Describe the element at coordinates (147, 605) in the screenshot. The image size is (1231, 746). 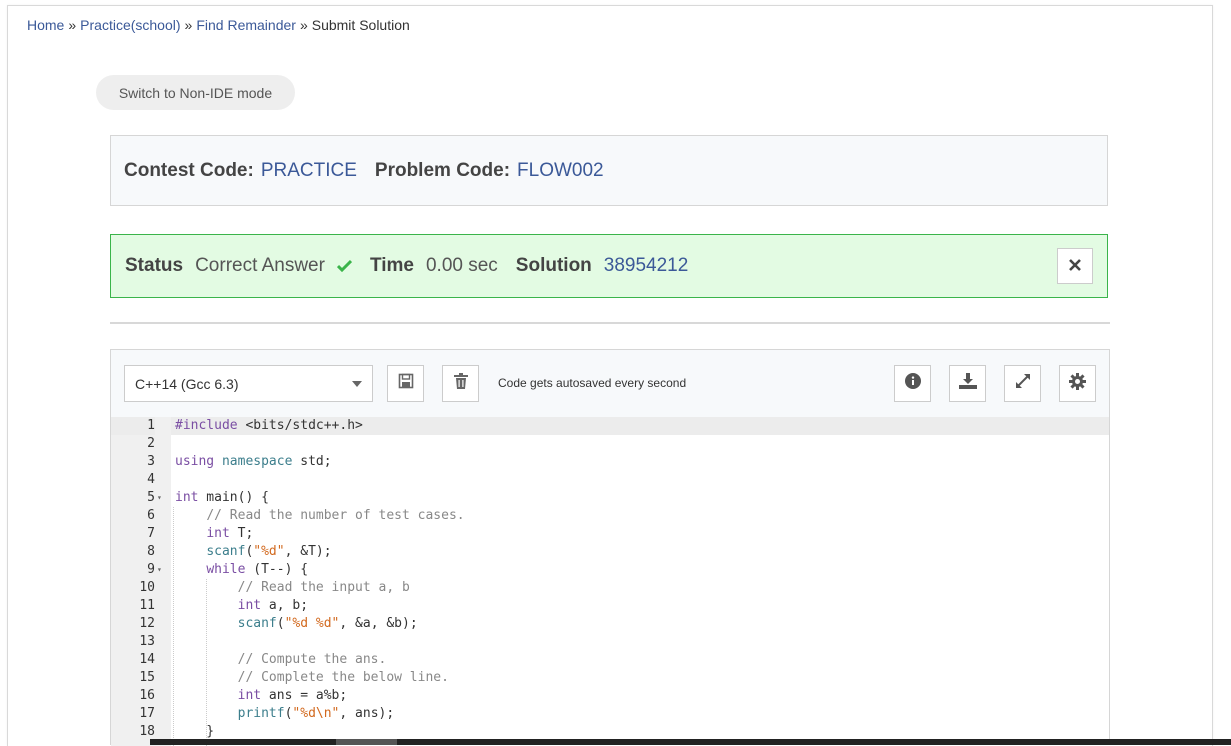
I see `line-number: 11` at that location.